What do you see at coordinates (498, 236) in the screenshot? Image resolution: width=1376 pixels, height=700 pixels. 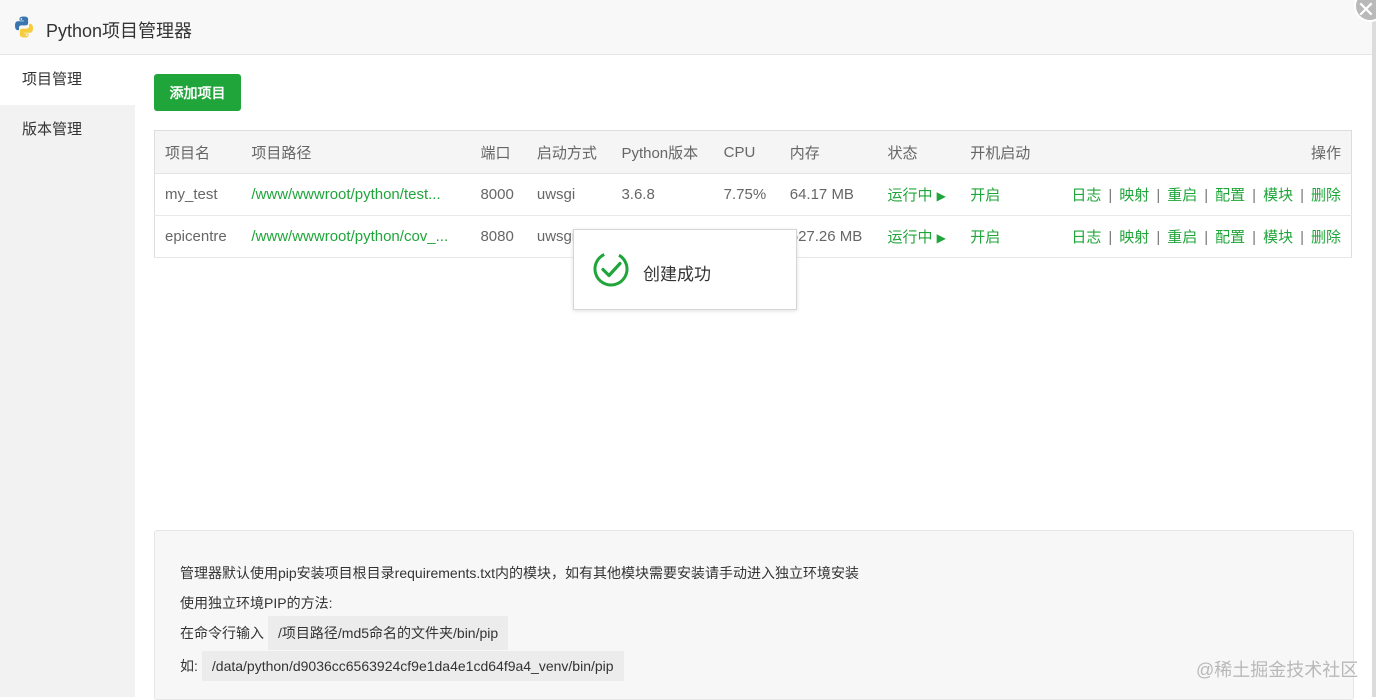 I see `port-cell: 8080` at bounding box center [498, 236].